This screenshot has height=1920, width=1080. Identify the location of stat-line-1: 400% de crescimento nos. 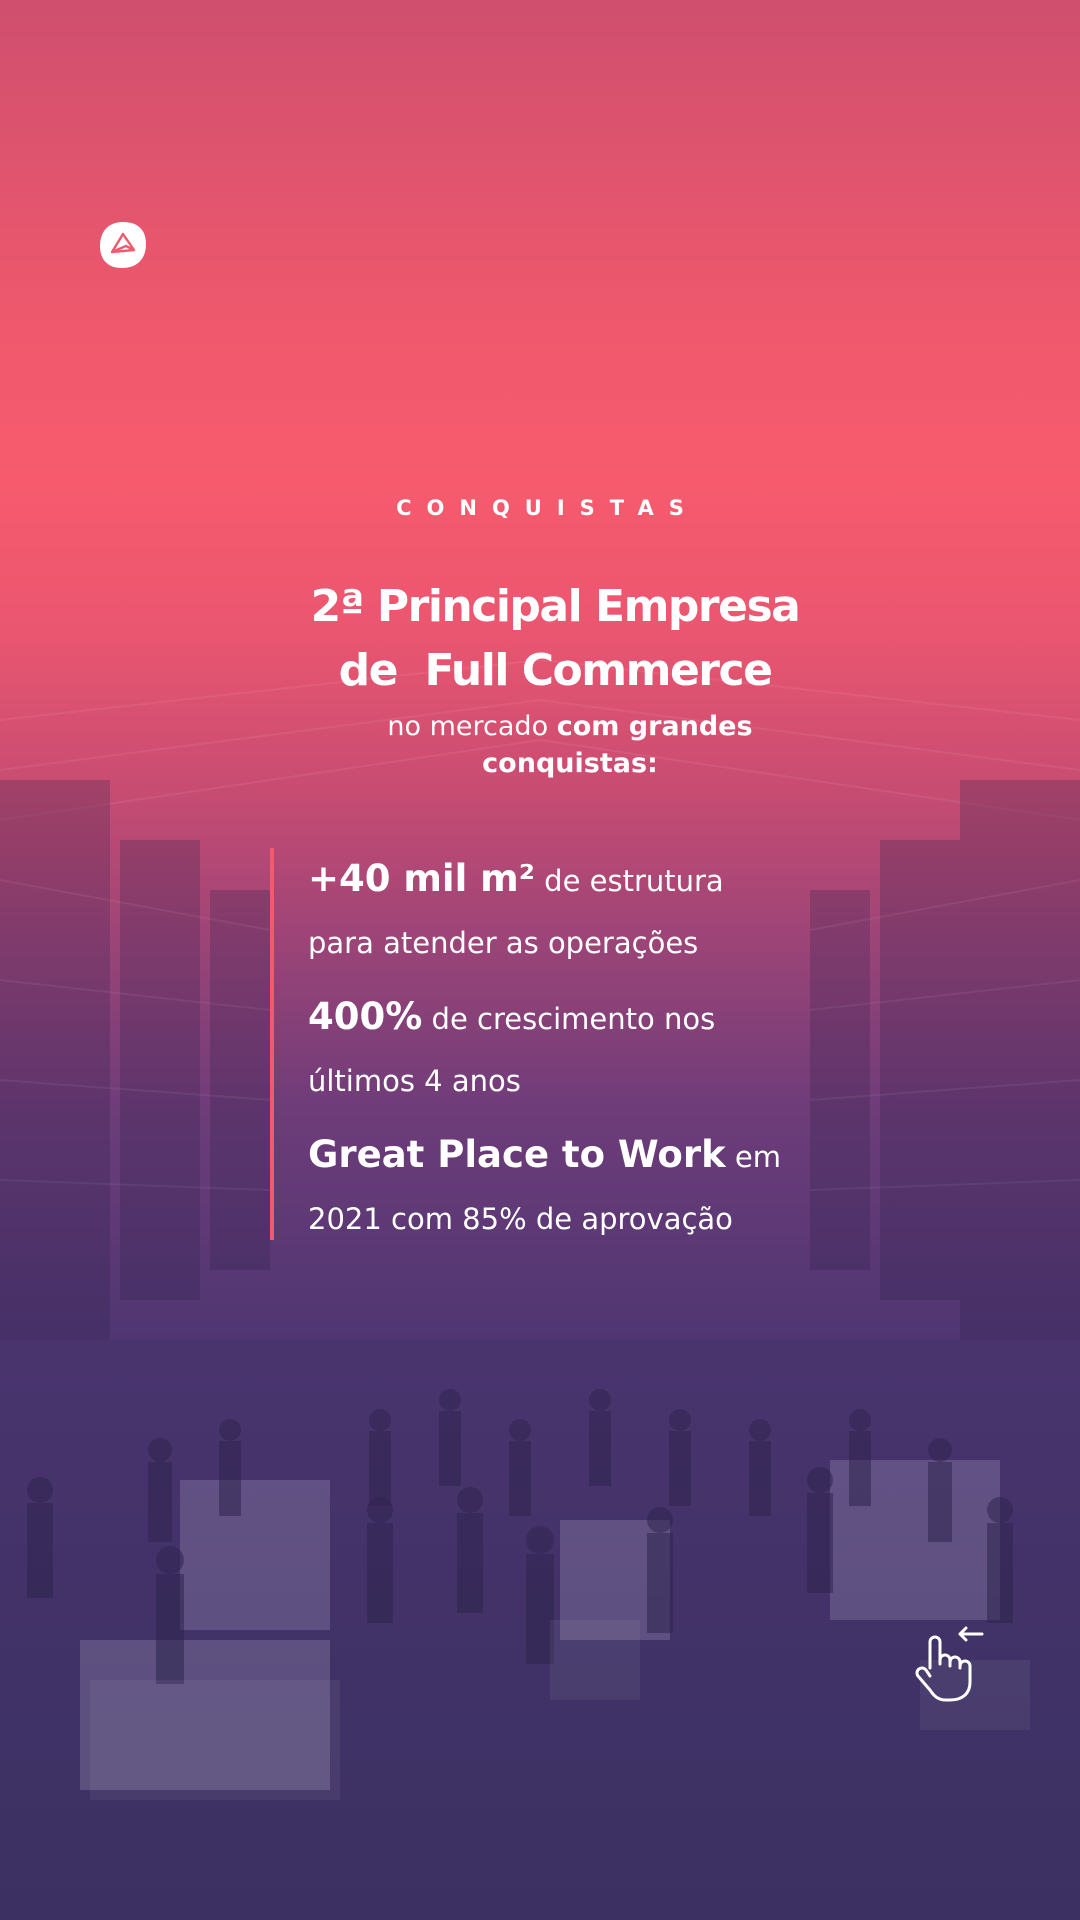
(568, 1018).